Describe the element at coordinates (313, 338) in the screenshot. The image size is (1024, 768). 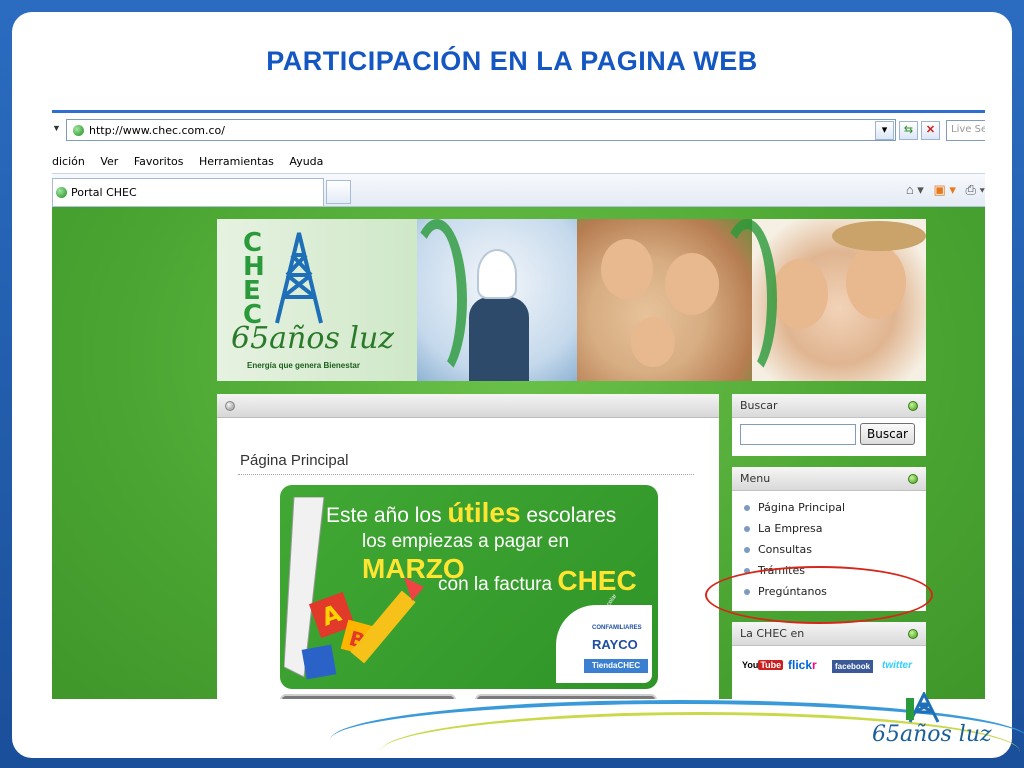
I see `banner-slogan: 65años luz` at that location.